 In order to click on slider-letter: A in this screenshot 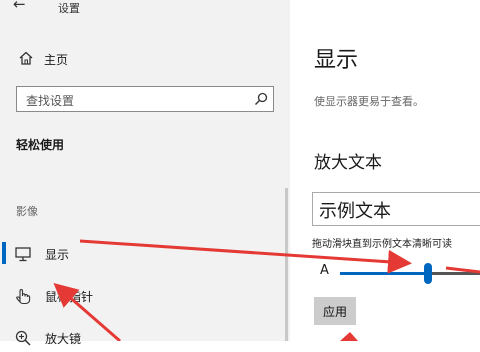, I will do `click(324, 270)`.